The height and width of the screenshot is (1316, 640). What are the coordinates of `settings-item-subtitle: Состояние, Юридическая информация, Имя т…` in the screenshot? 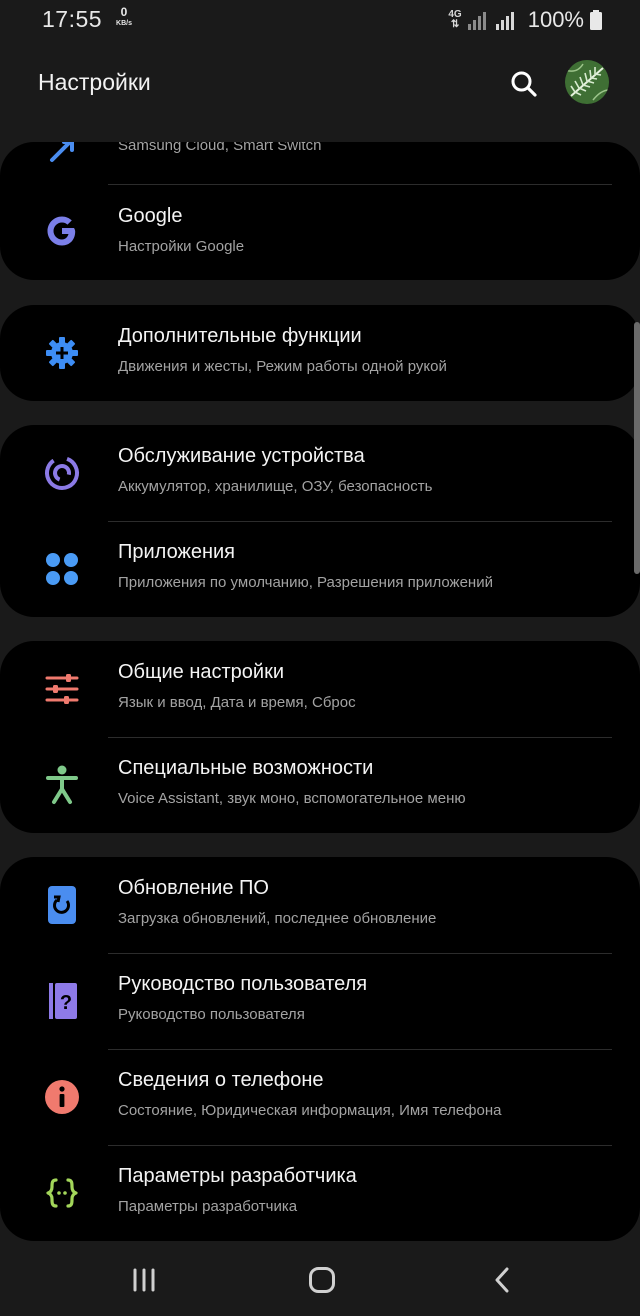 It's located at (310, 1110).